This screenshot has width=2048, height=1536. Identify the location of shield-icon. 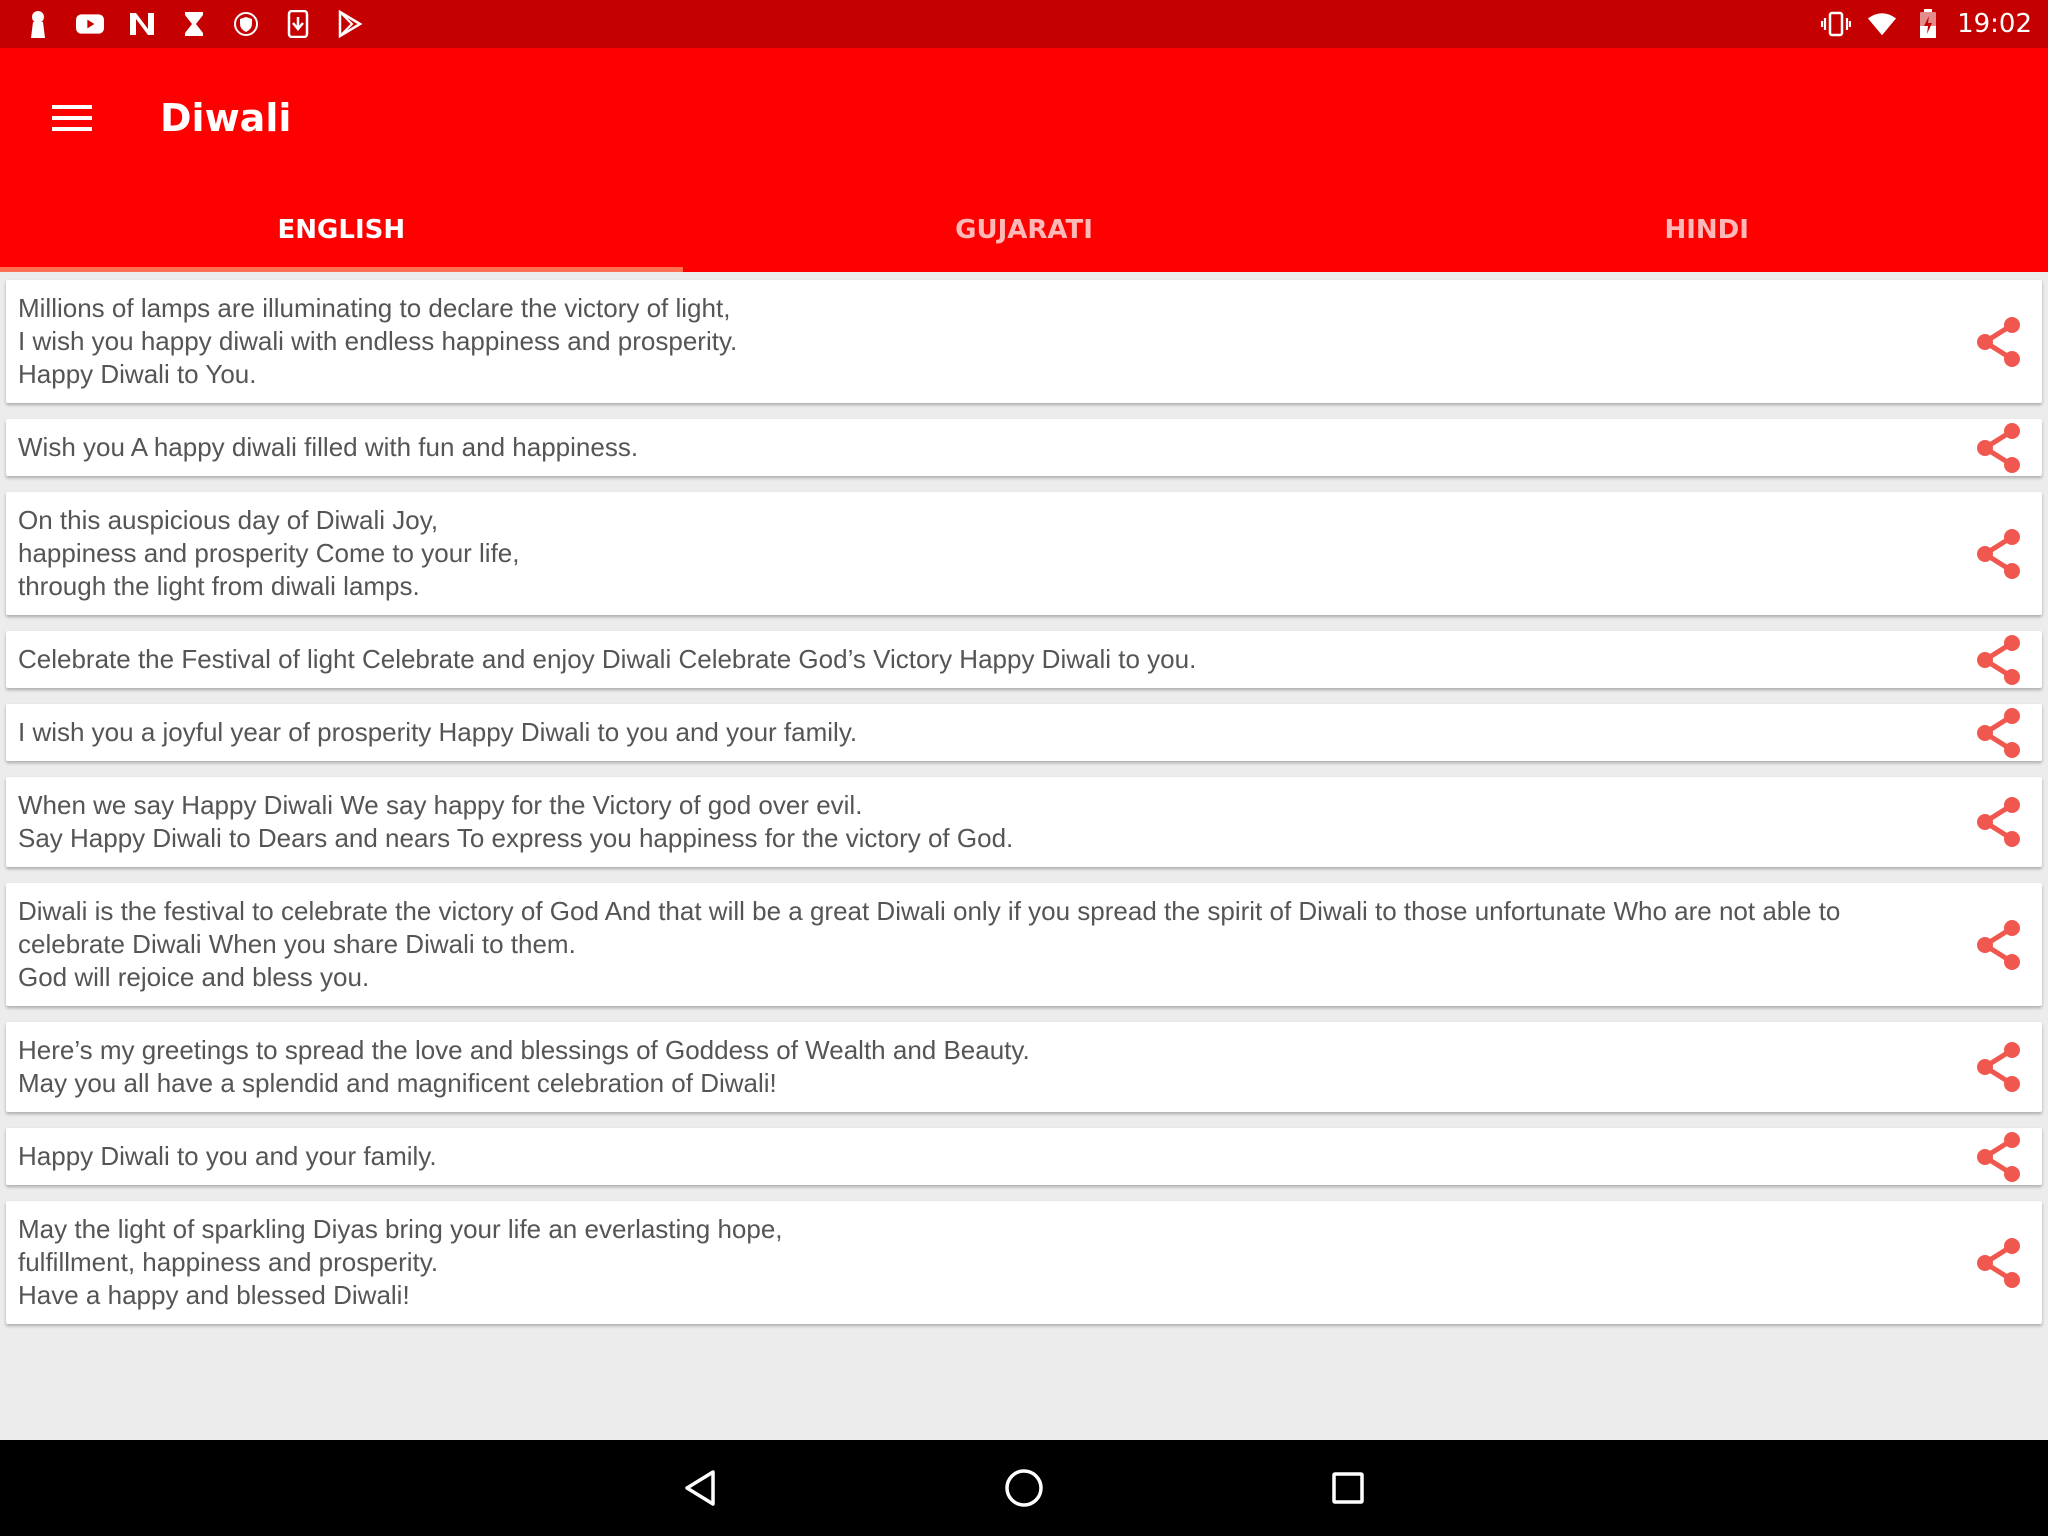
(246, 24).